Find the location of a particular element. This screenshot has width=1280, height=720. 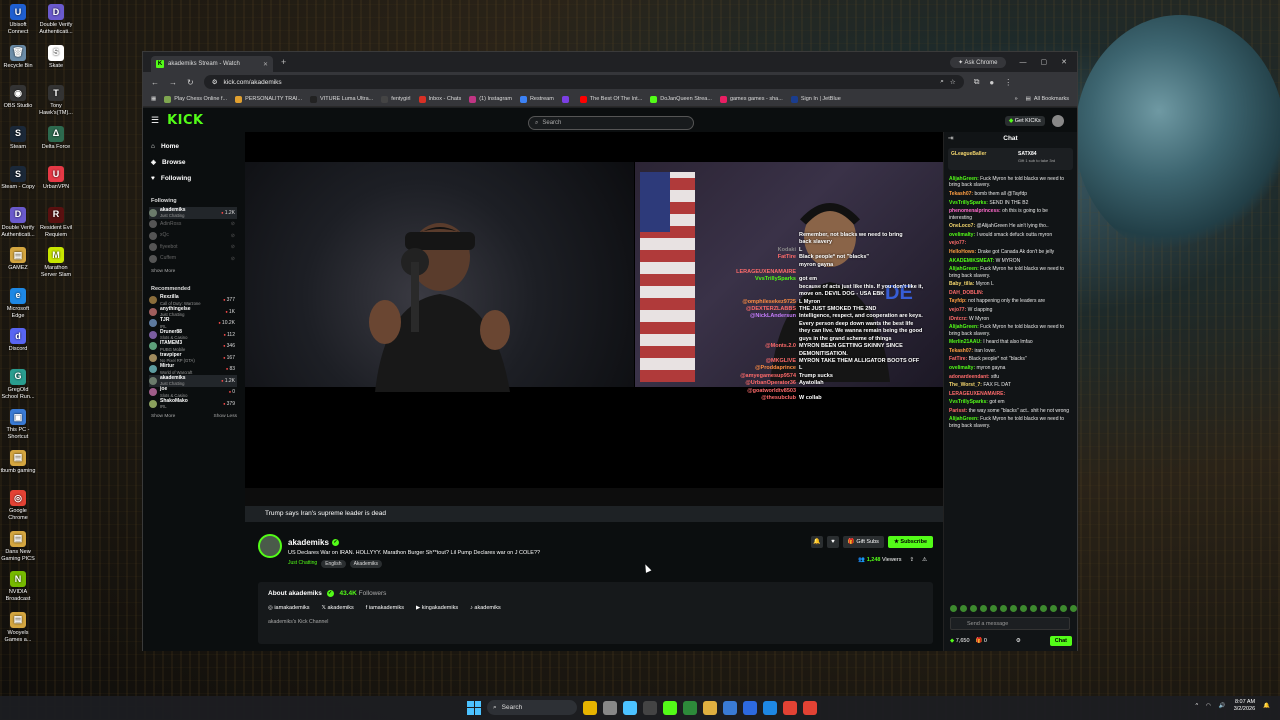

bookmark-item: (1) Instagram is located at coordinates (490, 99).